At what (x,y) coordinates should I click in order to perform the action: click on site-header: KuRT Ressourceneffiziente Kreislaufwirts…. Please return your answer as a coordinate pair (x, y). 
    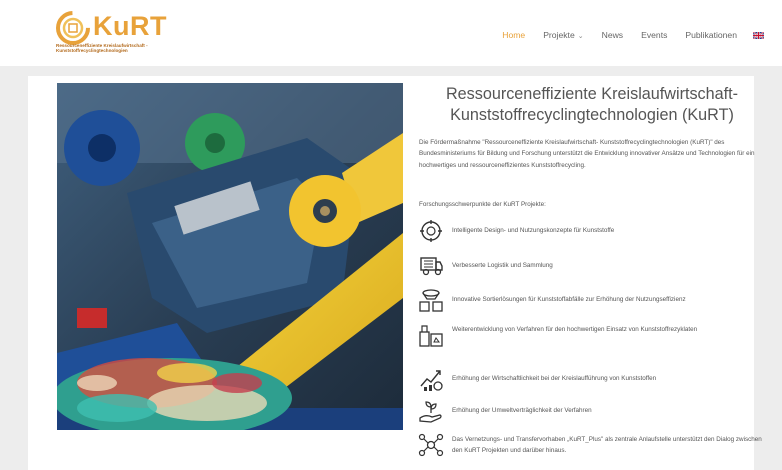
    Looking at the image, I should click on (391, 33).